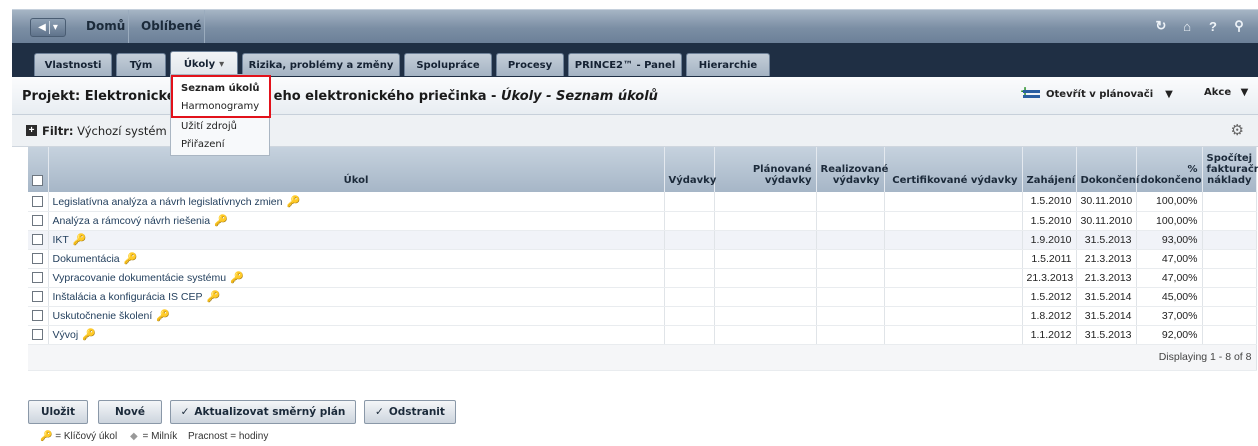  What do you see at coordinates (1161, 26) in the screenshot?
I see `refresh-icon: ↻` at bounding box center [1161, 26].